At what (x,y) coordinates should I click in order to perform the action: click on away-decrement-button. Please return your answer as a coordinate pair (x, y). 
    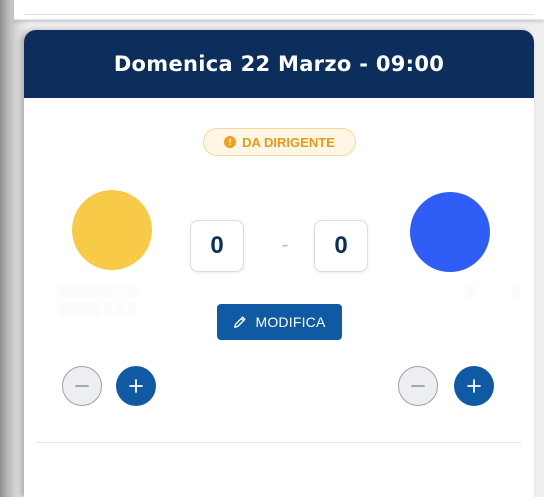
    Looking at the image, I should click on (418, 386).